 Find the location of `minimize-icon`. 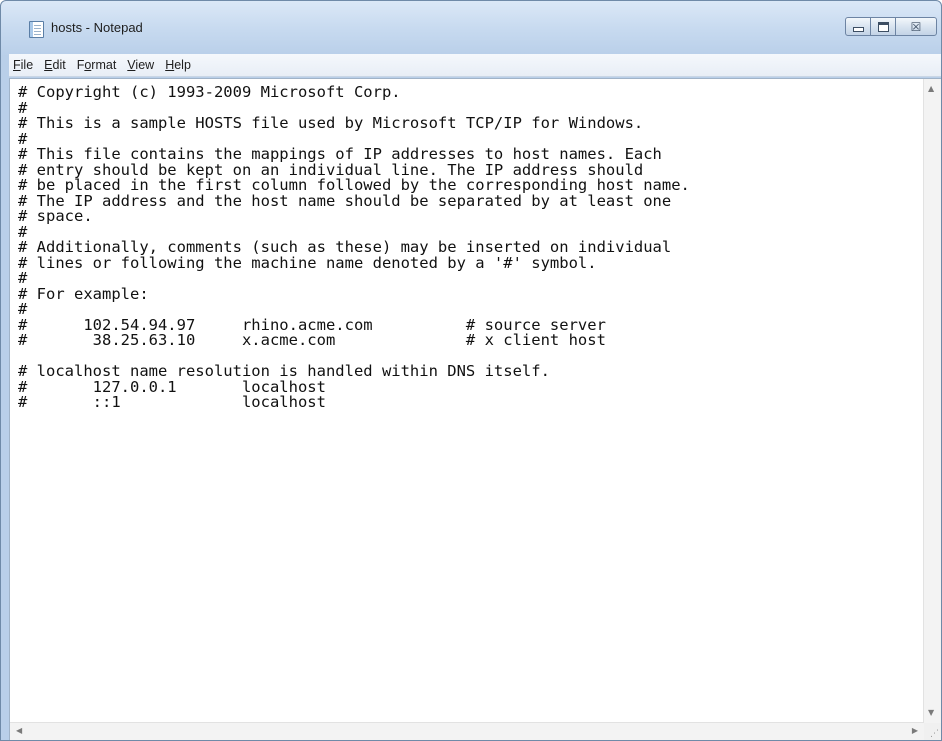

minimize-icon is located at coordinates (858, 29).